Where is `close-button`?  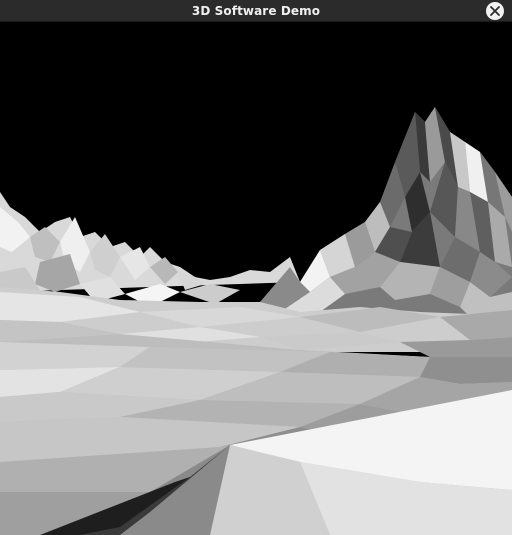
close-button is located at coordinates (495, 11).